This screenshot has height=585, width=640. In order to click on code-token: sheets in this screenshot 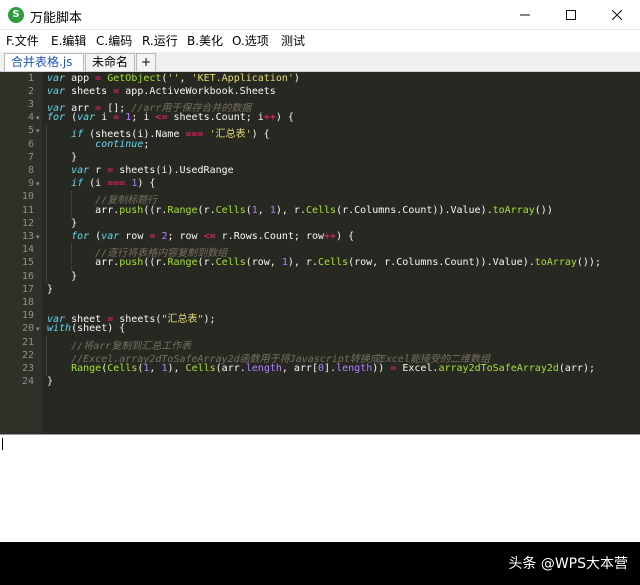, I will do `click(89, 91)`.